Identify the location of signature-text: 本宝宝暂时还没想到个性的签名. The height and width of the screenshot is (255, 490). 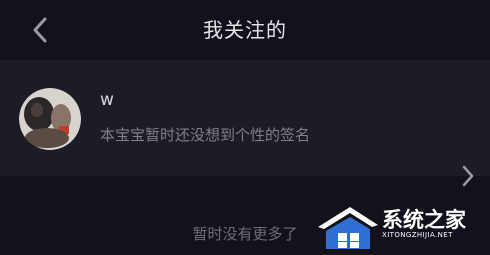
(205, 135).